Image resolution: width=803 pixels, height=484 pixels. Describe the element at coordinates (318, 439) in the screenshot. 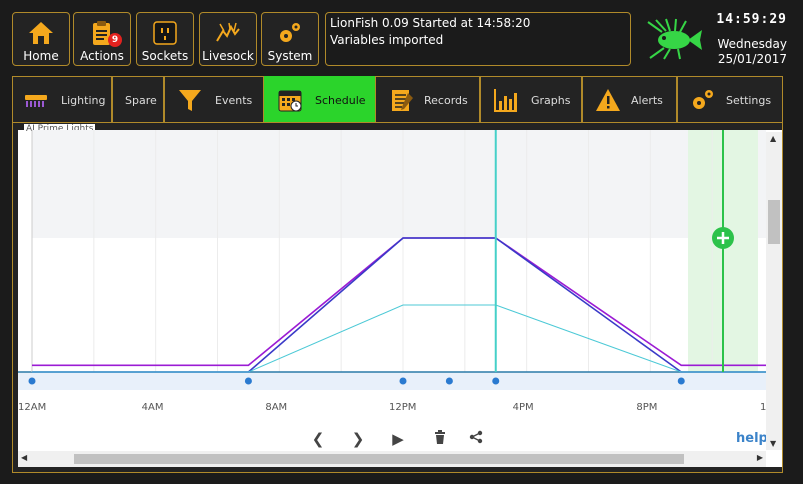

I see `prev-button: ❮` at that location.